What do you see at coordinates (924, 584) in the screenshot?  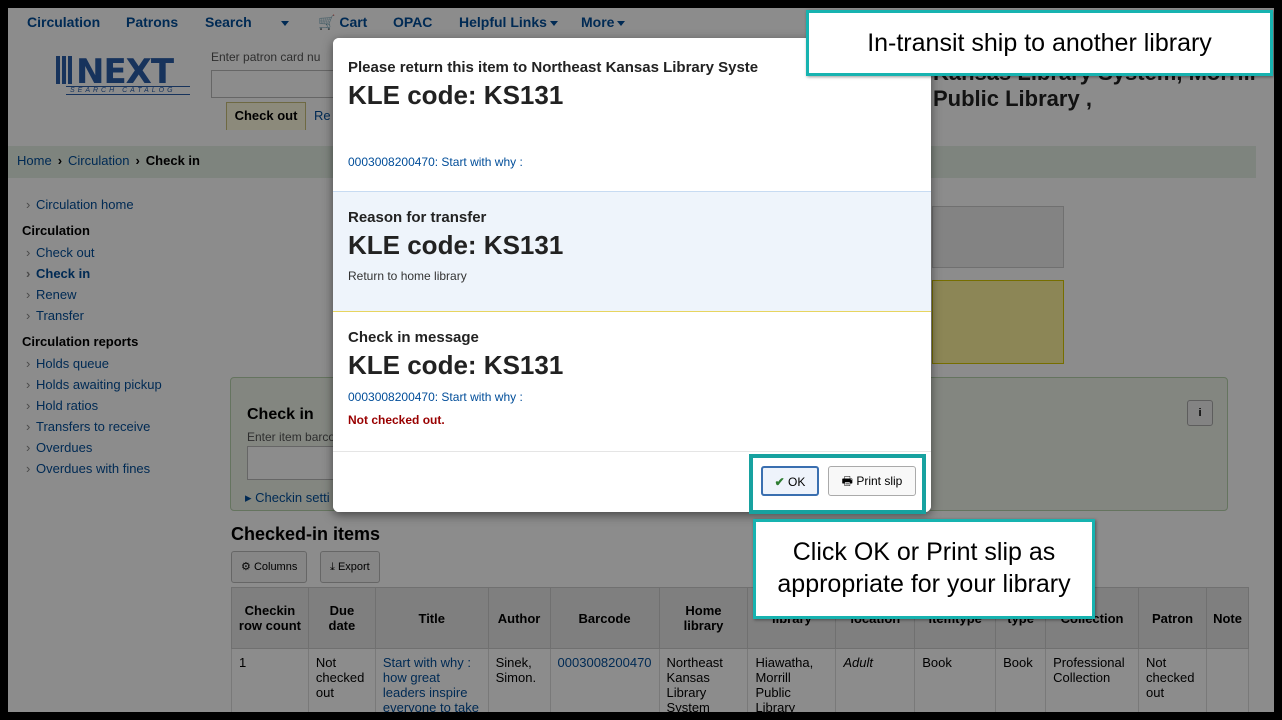 I see `callout-bottom-line2: appropriate for your library` at bounding box center [924, 584].